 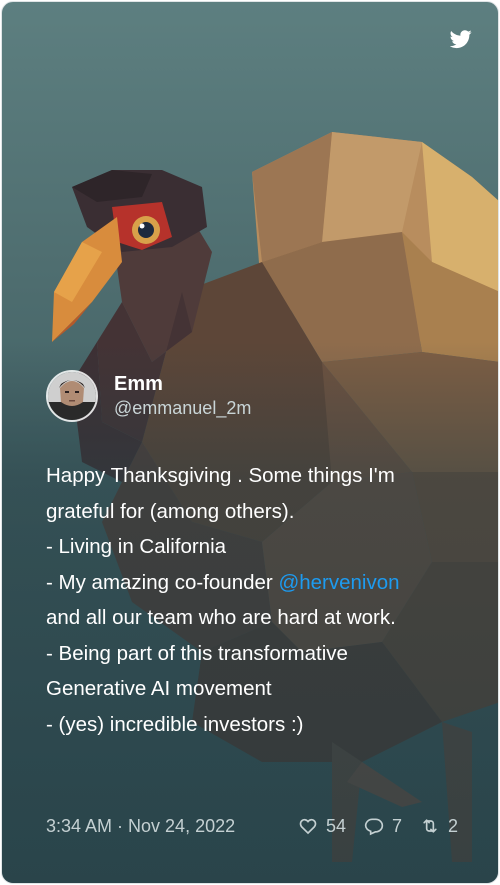 What do you see at coordinates (439, 826) in the screenshot?
I see `retweet-button: 2` at bounding box center [439, 826].